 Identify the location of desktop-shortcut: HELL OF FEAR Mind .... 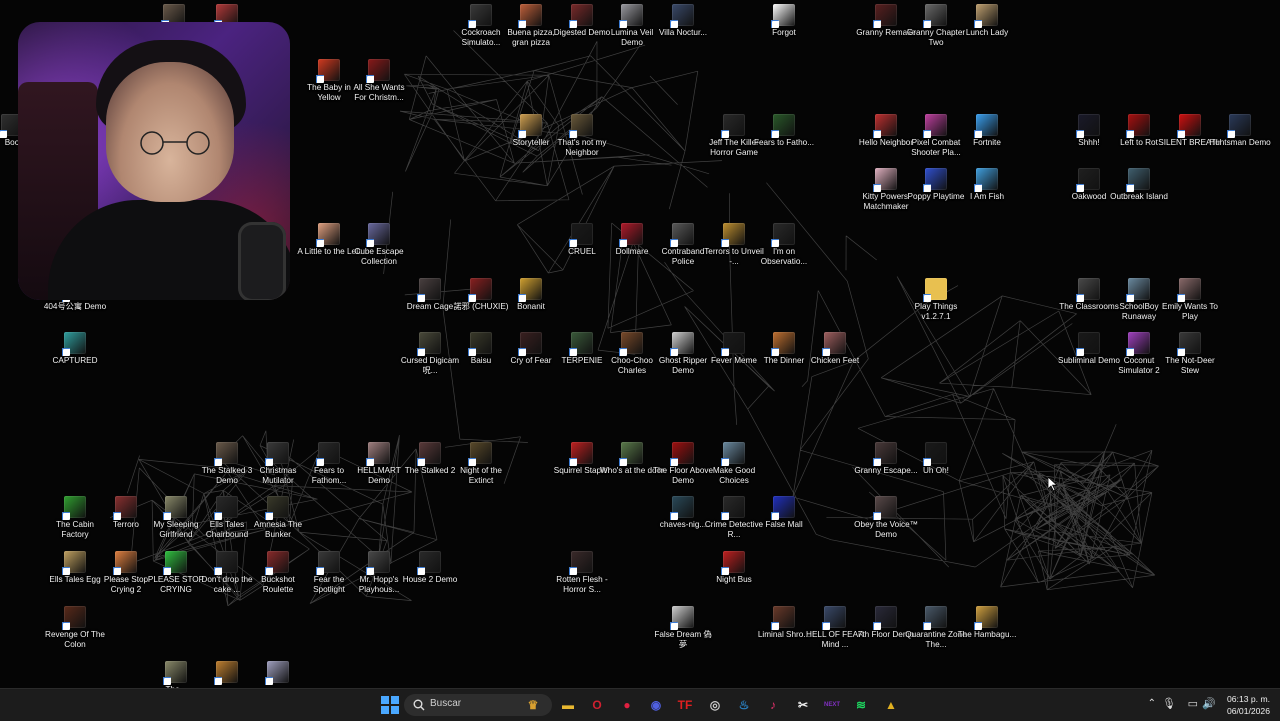
(835, 628).